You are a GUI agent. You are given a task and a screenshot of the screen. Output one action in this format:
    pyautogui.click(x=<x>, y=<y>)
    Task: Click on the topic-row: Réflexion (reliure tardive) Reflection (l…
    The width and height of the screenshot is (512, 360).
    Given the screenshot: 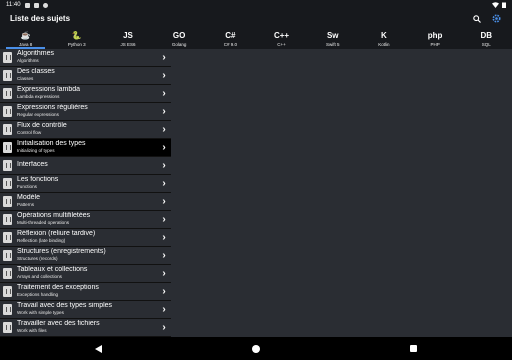 What is the action you would take?
    pyautogui.click(x=85, y=237)
    